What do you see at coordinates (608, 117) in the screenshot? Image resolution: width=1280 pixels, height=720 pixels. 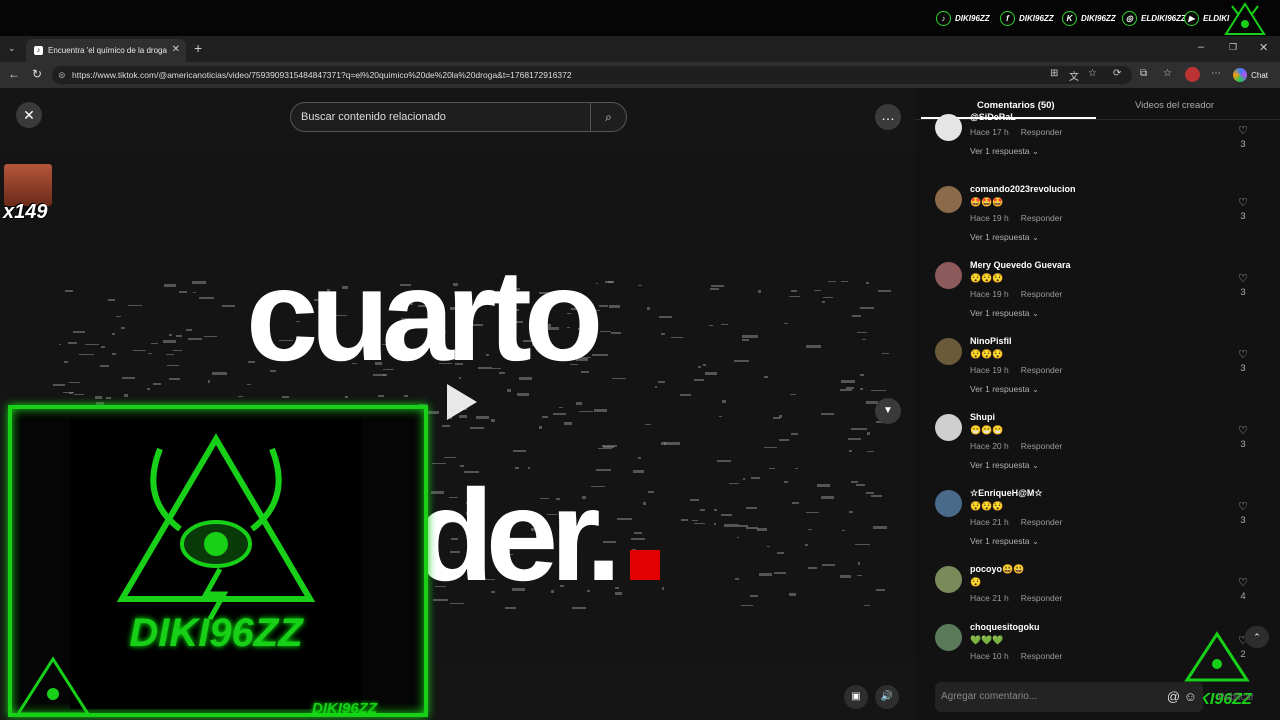 I see `search-icon: ⌕` at bounding box center [608, 117].